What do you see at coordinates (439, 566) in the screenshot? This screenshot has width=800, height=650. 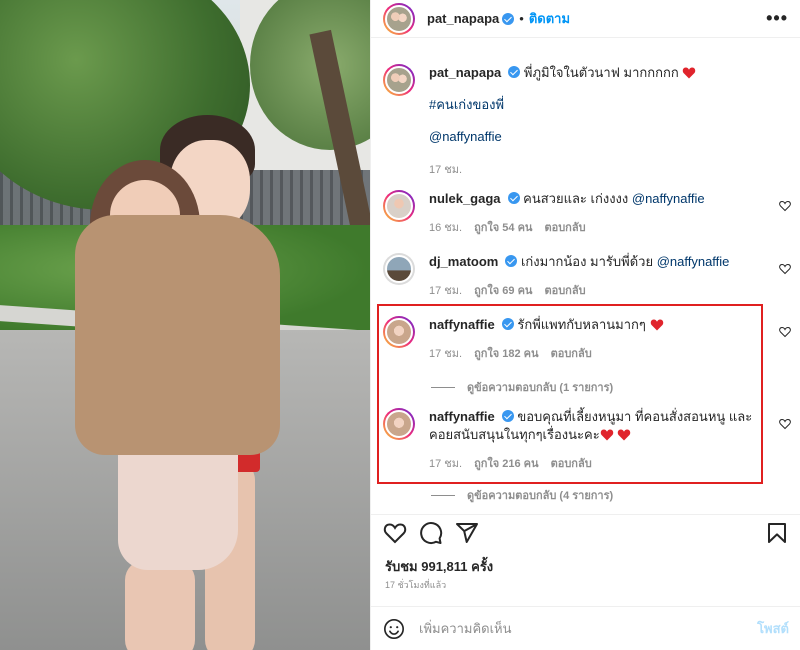 I see `view-count: รับชม 991,811 ครั้ง` at bounding box center [439, 566].